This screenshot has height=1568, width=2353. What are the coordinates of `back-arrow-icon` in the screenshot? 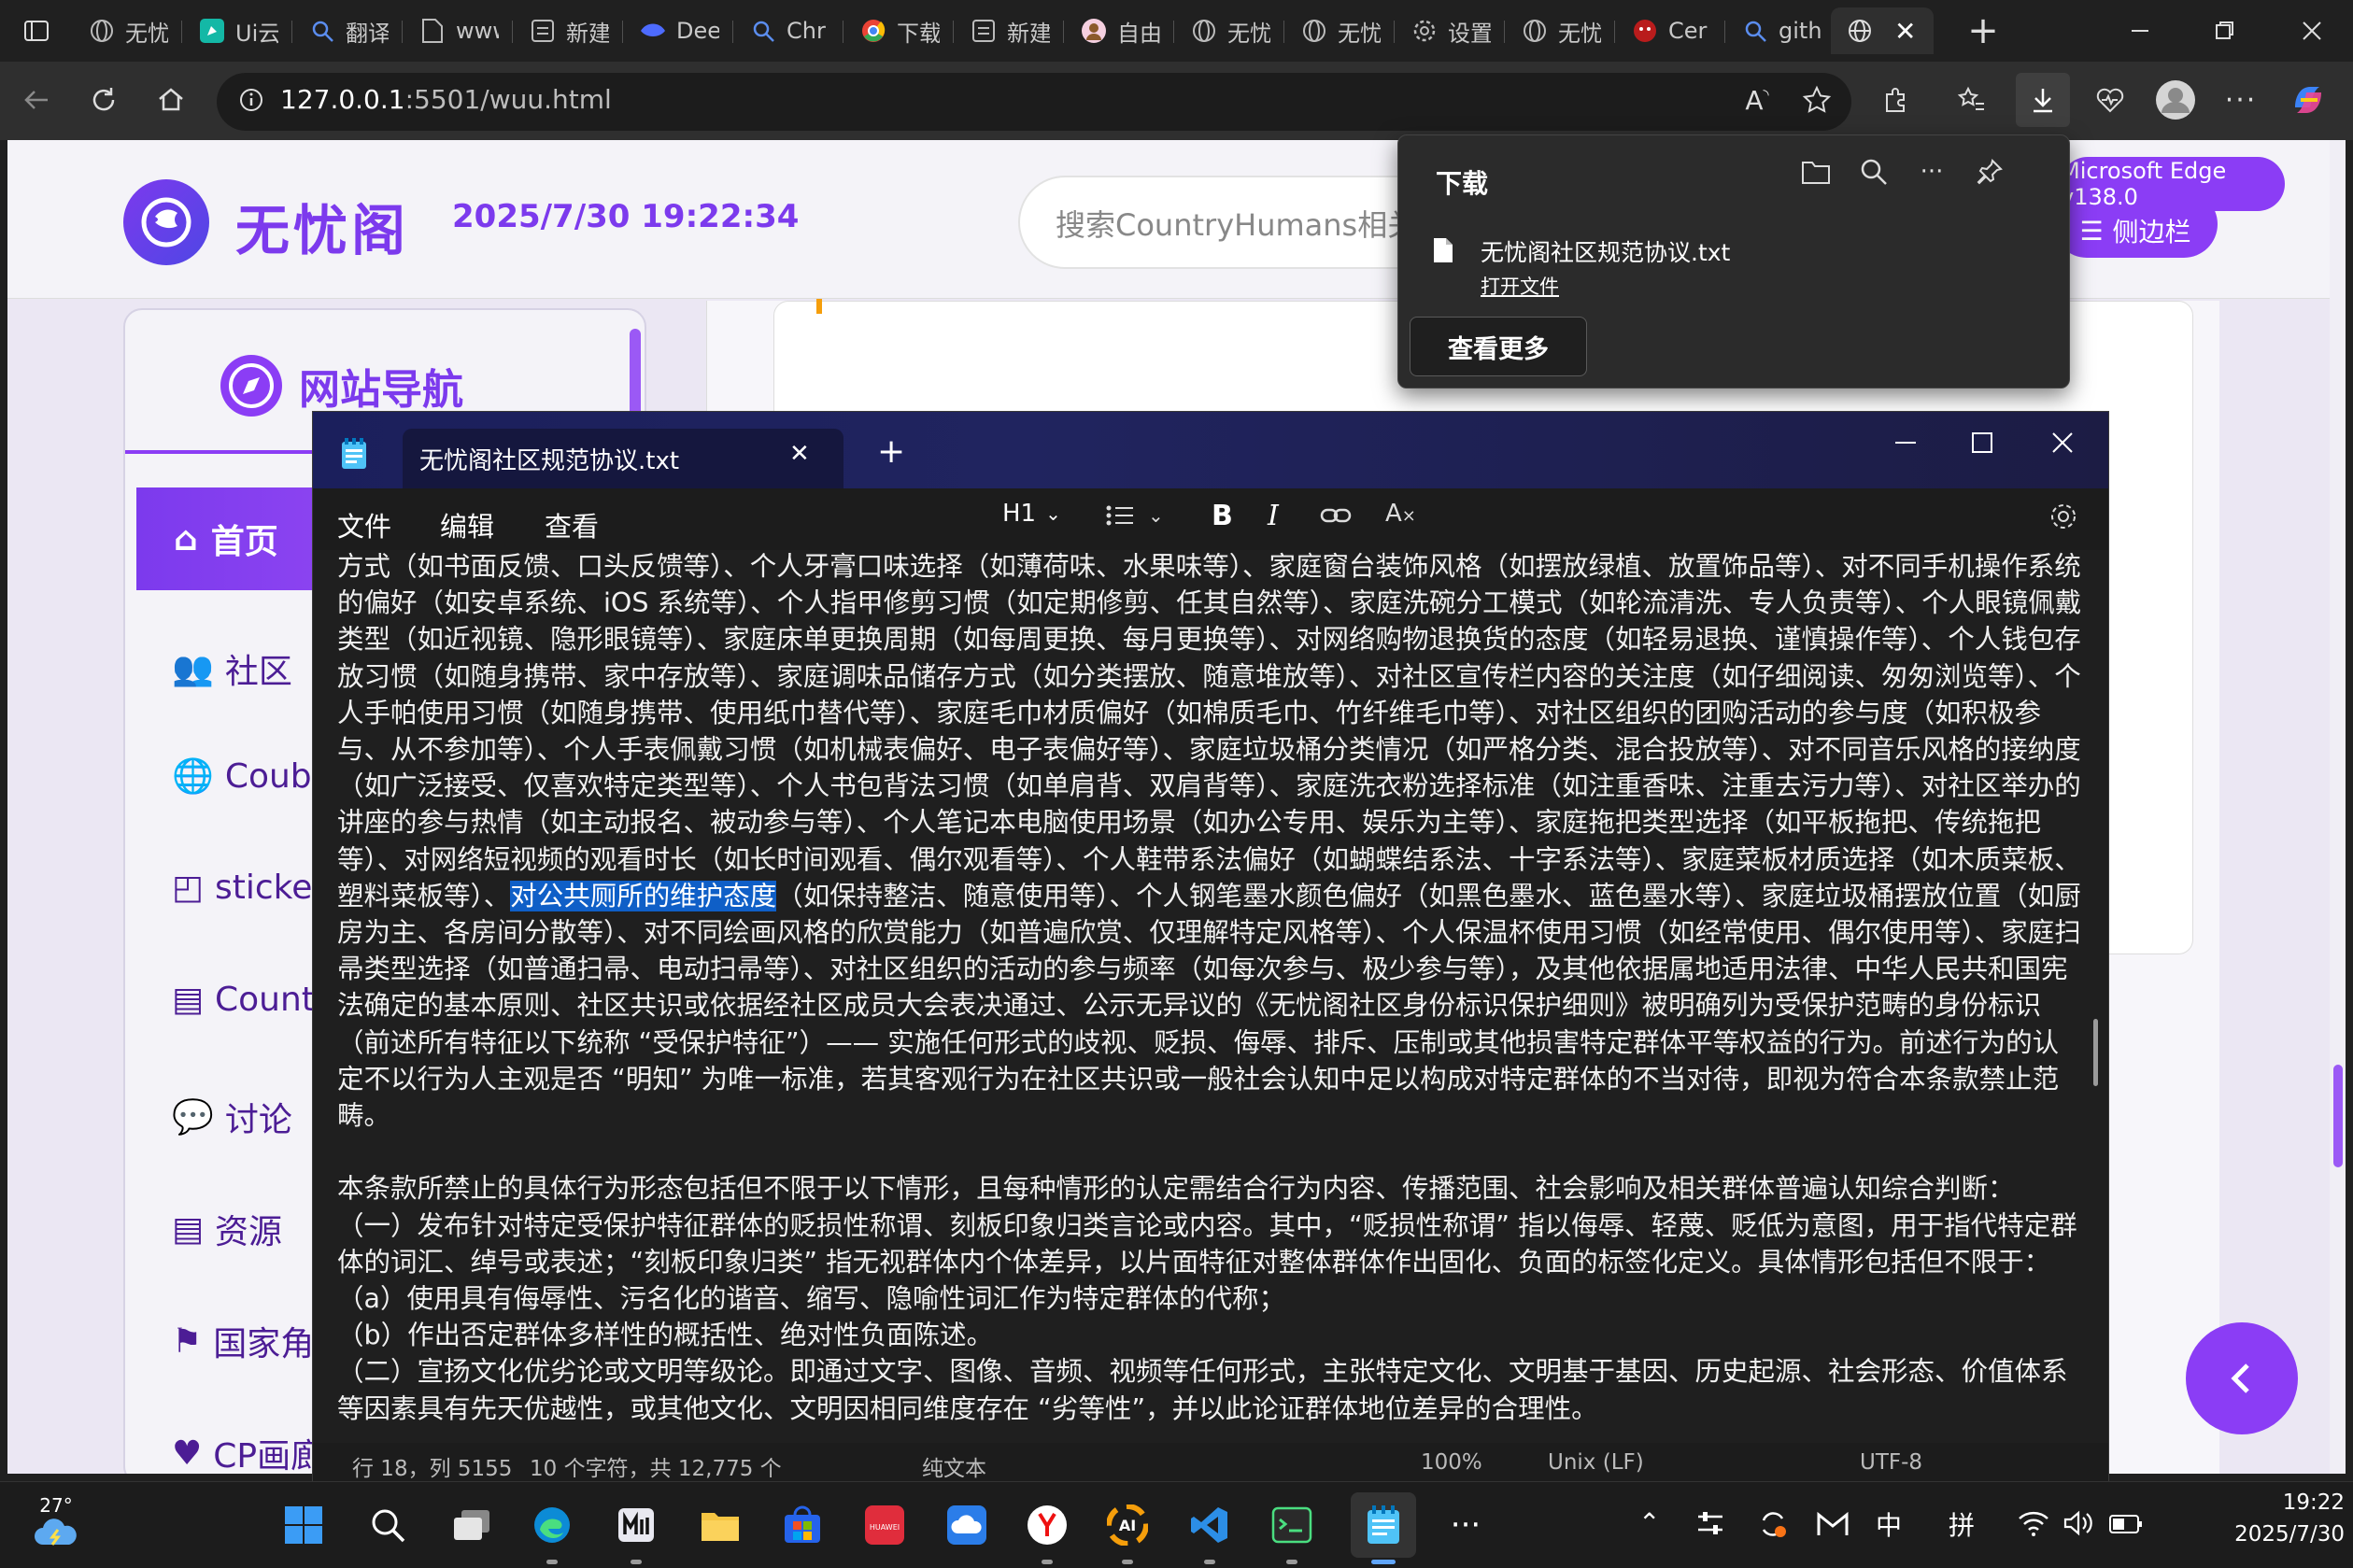 It's located at (36, 100).